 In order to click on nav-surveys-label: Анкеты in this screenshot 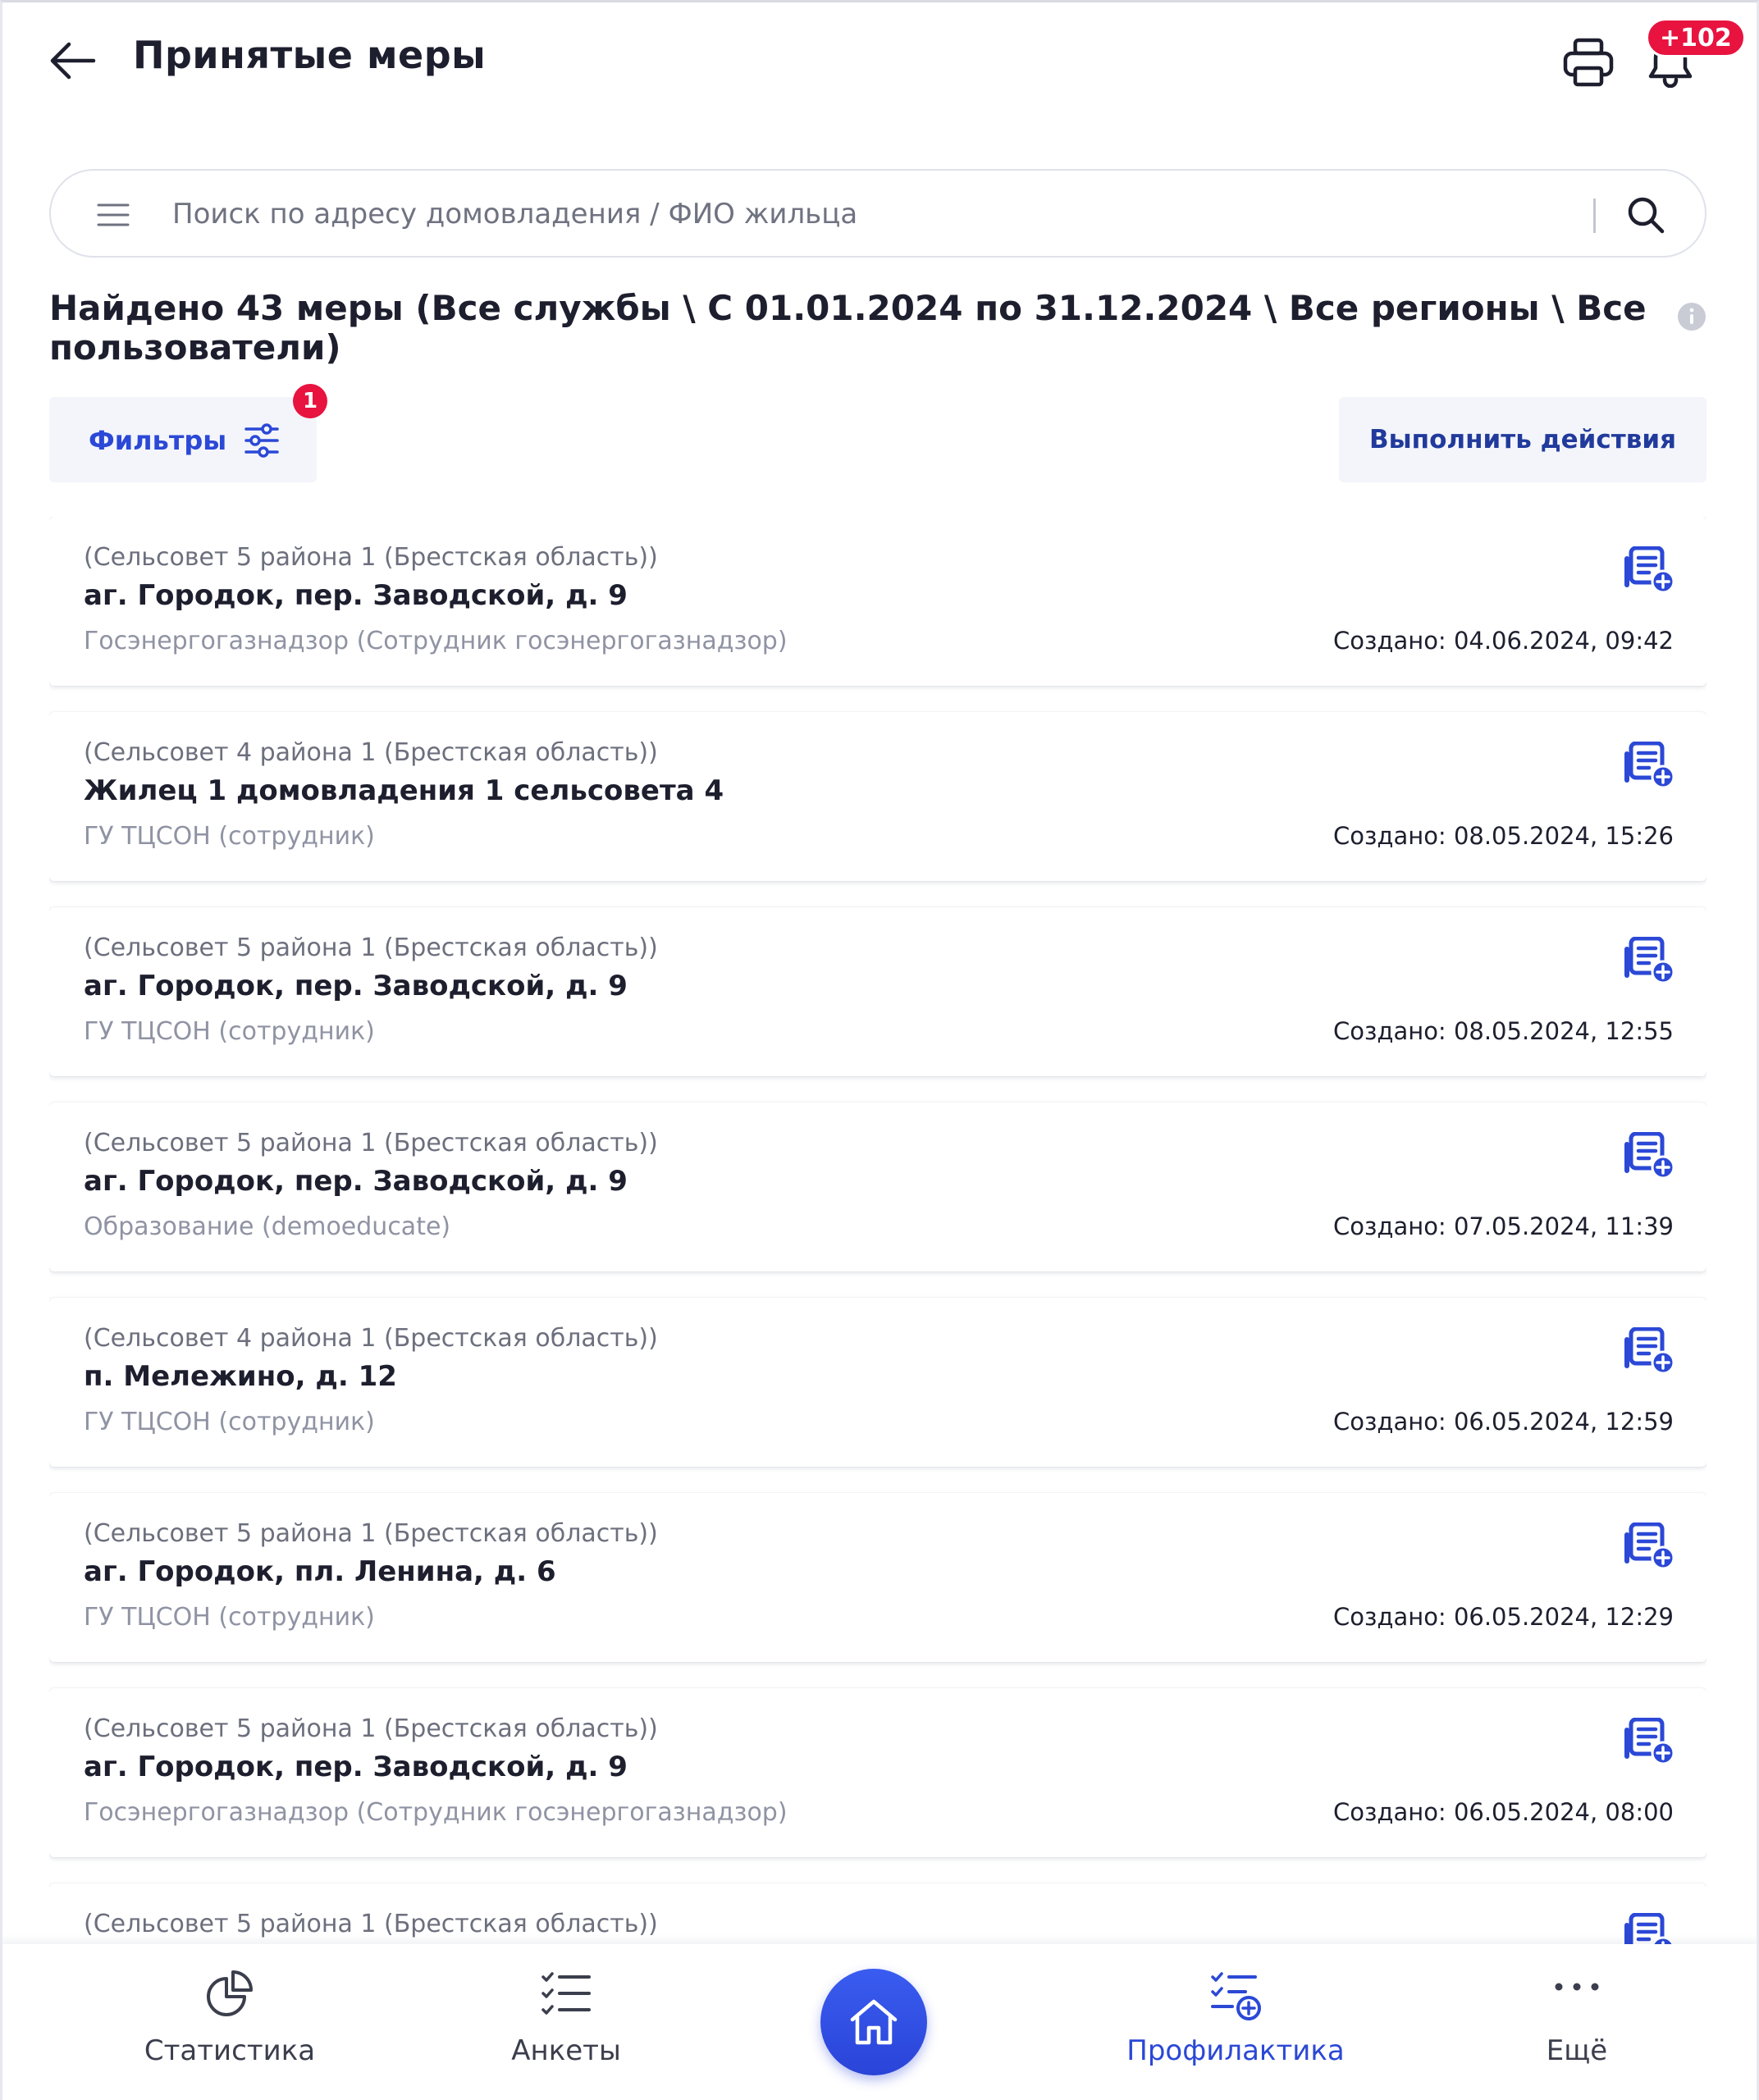, I will do `click(566, 2051)`.